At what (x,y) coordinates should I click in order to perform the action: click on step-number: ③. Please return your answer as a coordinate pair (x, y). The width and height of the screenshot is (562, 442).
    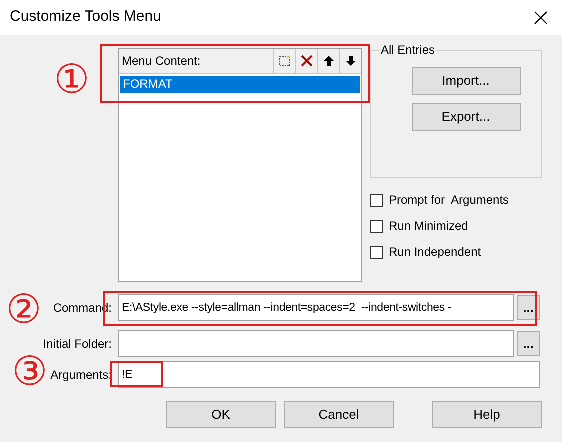
    Looking at the image, I should click on (30, 372).